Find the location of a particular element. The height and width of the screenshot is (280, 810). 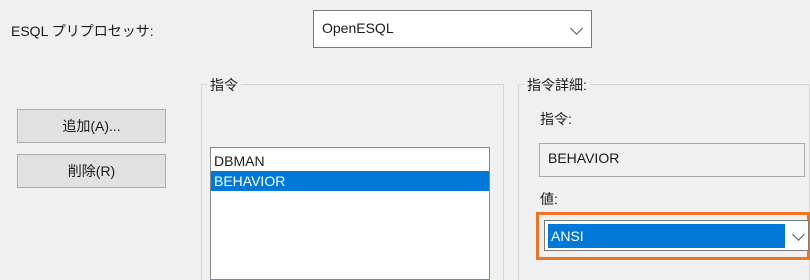

directive-detail-title: 指令詳細: is located at coordinates (557, 85).